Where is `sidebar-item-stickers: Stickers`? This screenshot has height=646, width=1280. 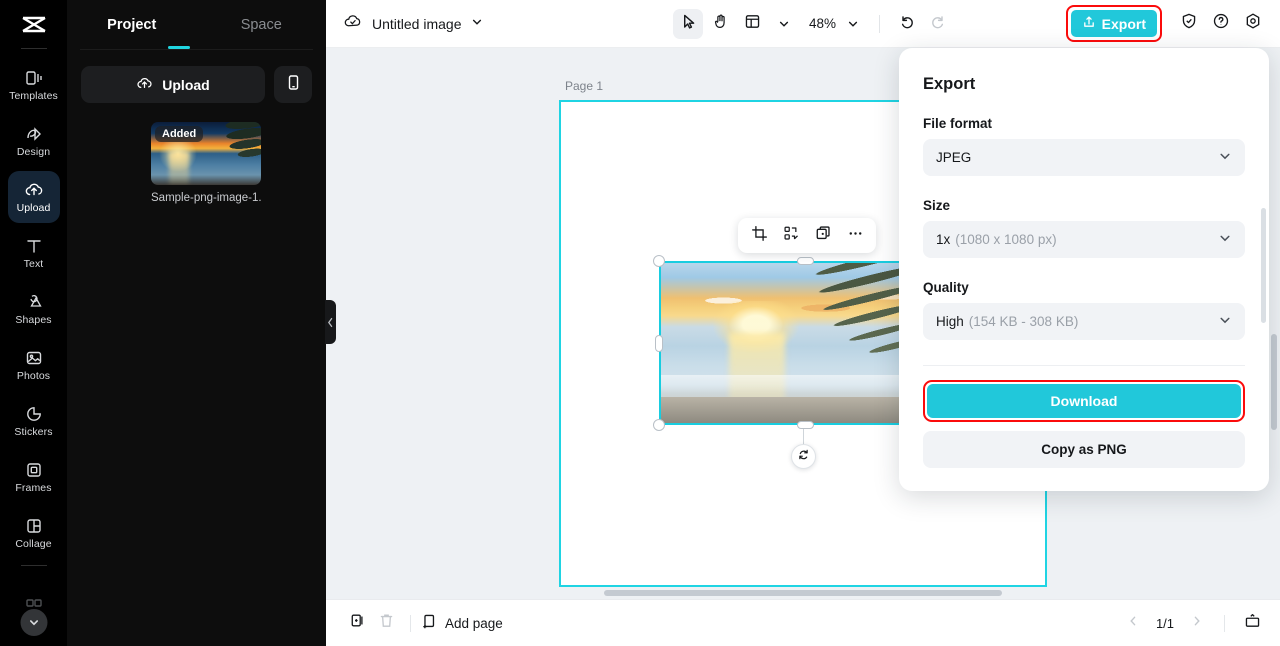 sidebar-item-stickers: Stickers is located at coordinates (34, 421).